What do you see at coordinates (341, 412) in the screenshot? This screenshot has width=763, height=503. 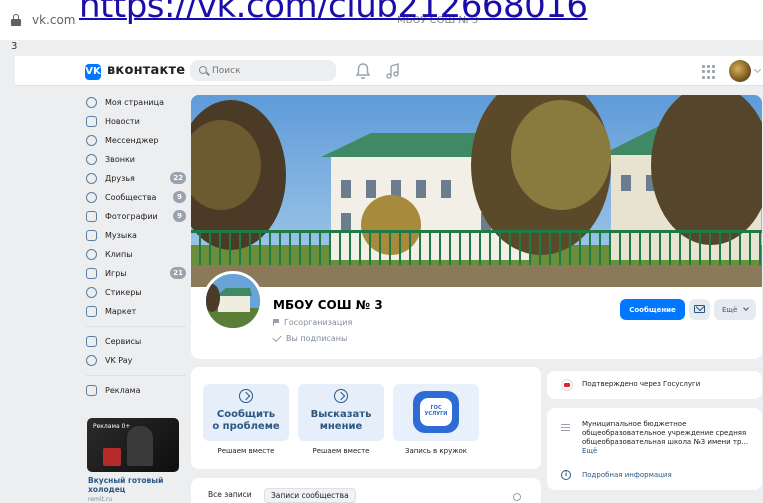 I see `widget-give-opinion: Высказать мнение` at bounding box center [341, 412].